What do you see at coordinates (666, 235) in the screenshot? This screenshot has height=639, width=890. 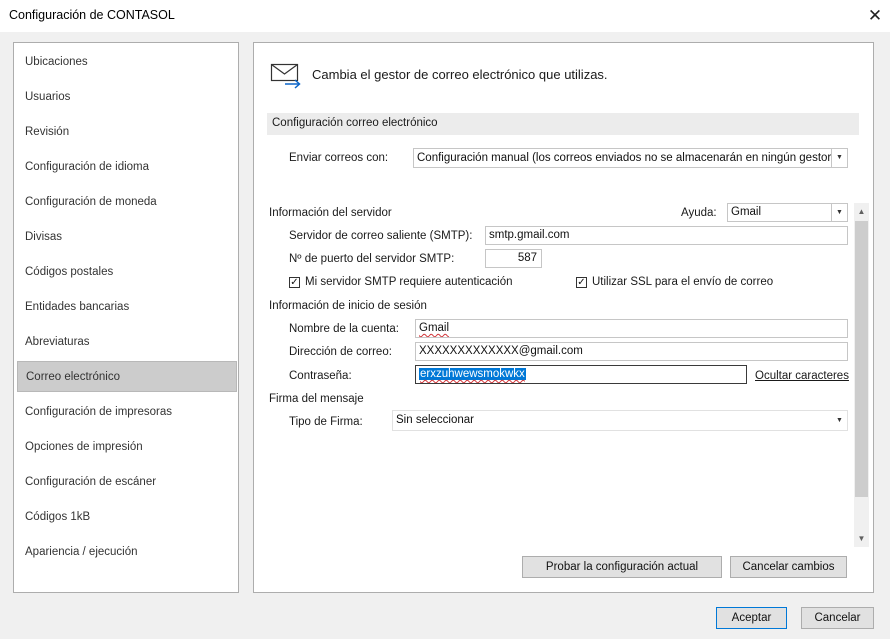 I see `smtp-input: smtp.gmail.com` at bounding box center [666, 235].